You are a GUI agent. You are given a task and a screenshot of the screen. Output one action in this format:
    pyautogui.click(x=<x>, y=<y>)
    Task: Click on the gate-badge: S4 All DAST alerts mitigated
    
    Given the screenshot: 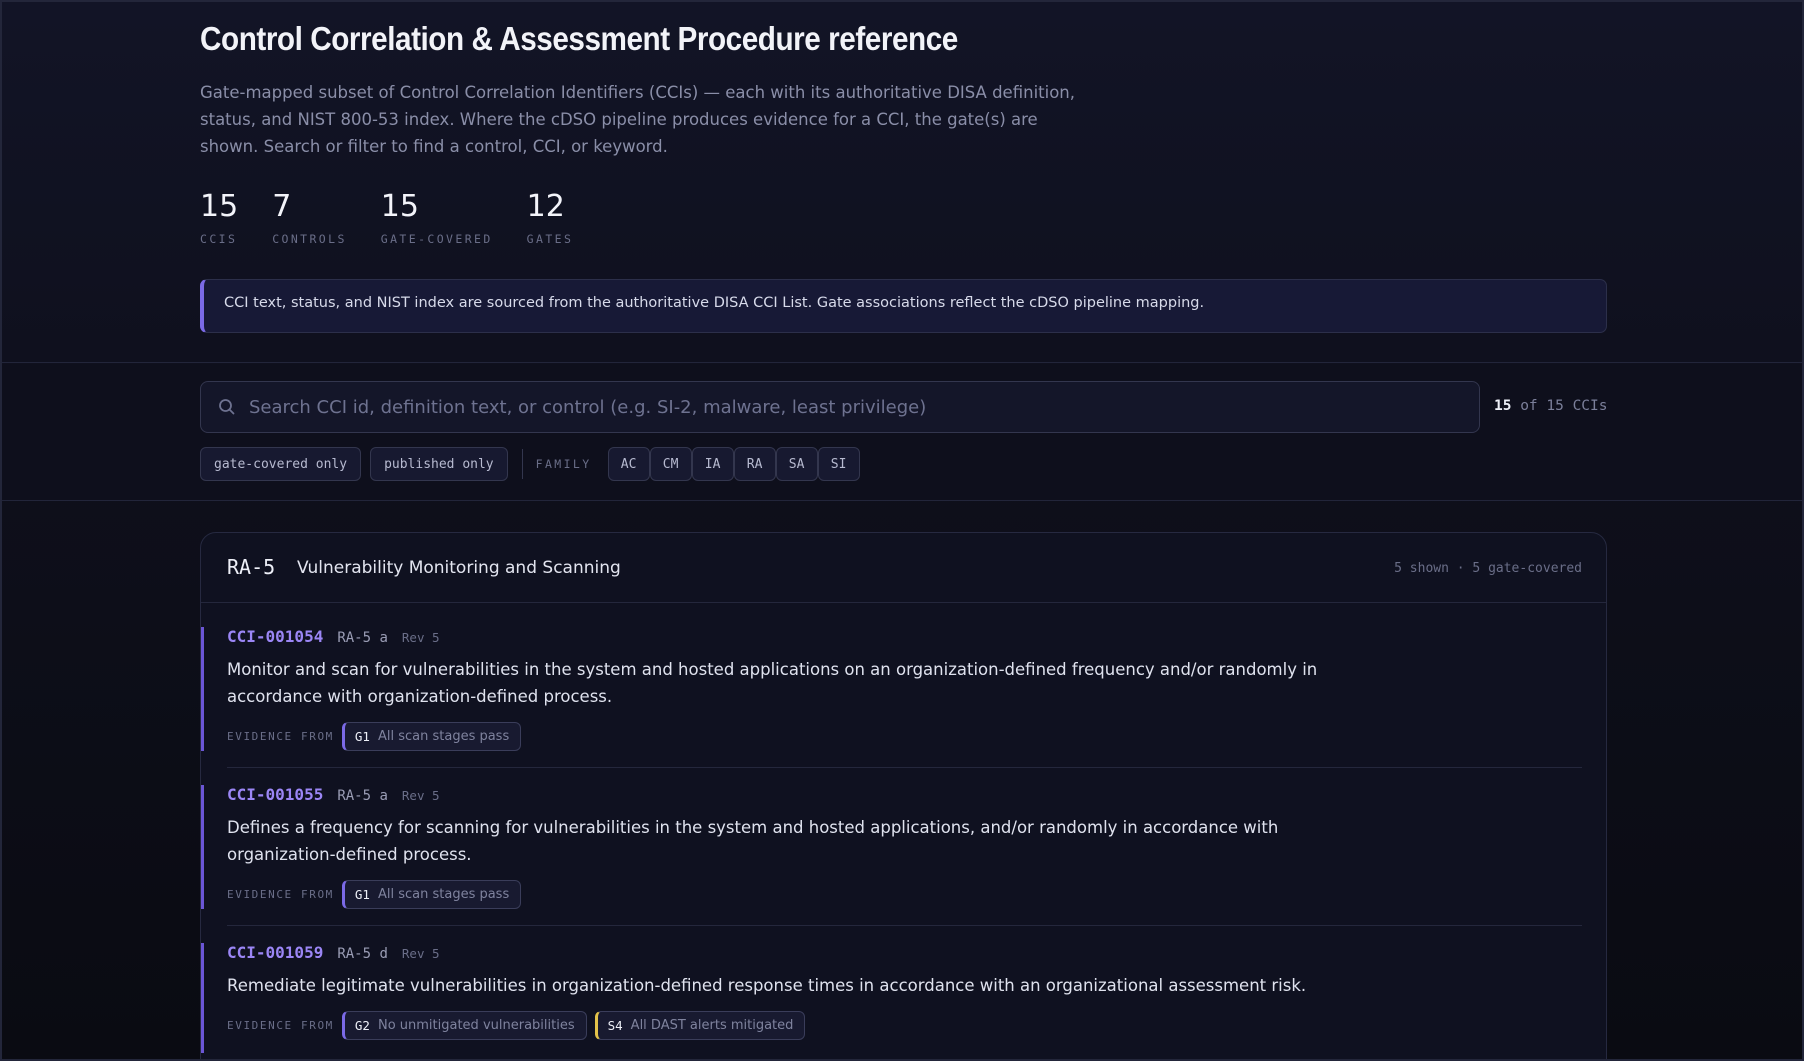 What is the action you would take?
    pyautogui.click(x=700, y=1025)
    